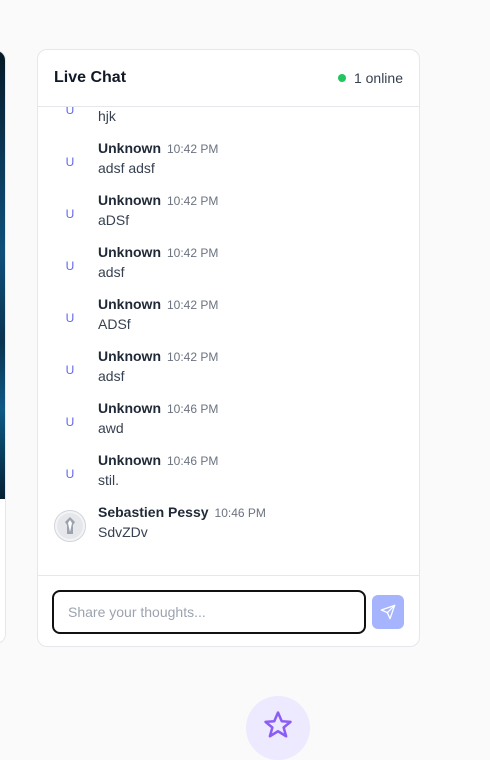 This screenshot has width=490, height=760. What do you see at coordinates (278, 724) in the screenshot?
I see `star-icon` at bounding box center [278, 724].